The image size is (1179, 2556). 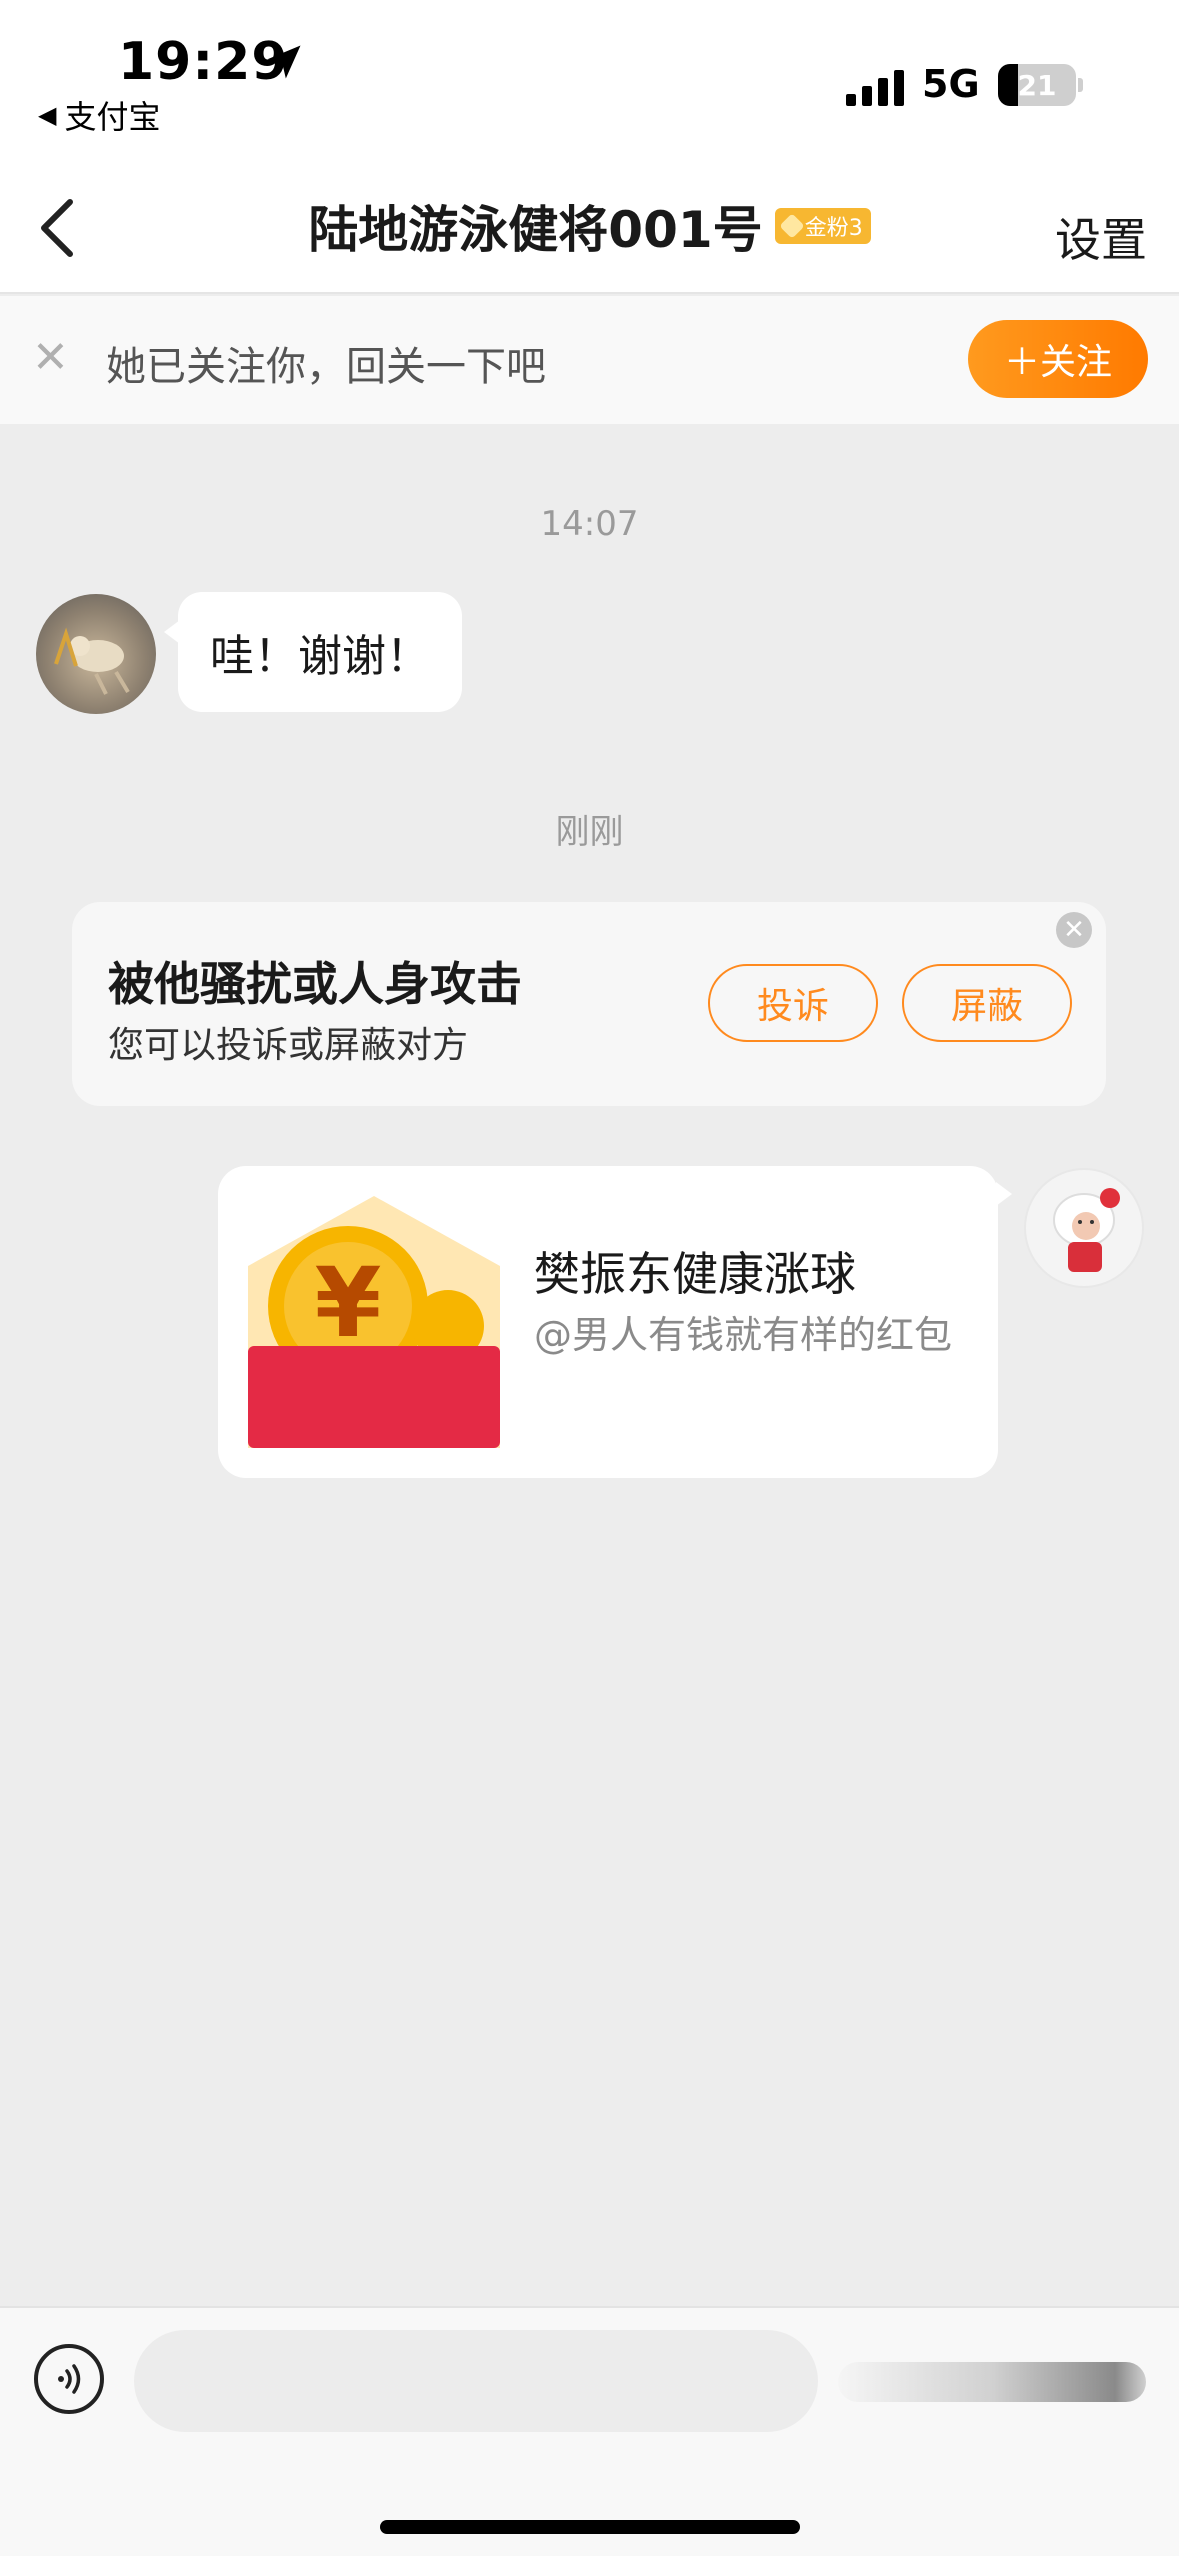 I want to click on battery-level: 21, so click(x=1037, y=85).